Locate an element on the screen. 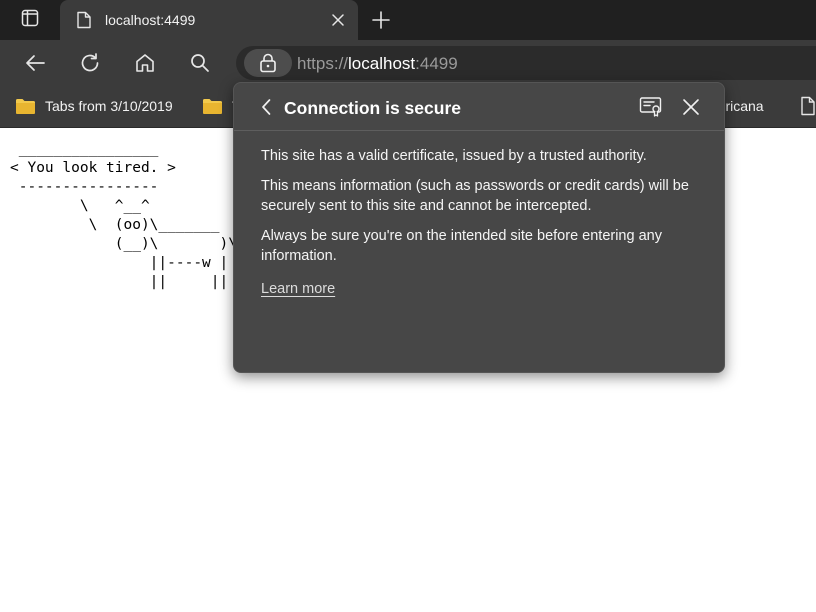 Image resolution: width=816 pixels, height=612 pixels. favorite-page is located at coordinates (808, 106).